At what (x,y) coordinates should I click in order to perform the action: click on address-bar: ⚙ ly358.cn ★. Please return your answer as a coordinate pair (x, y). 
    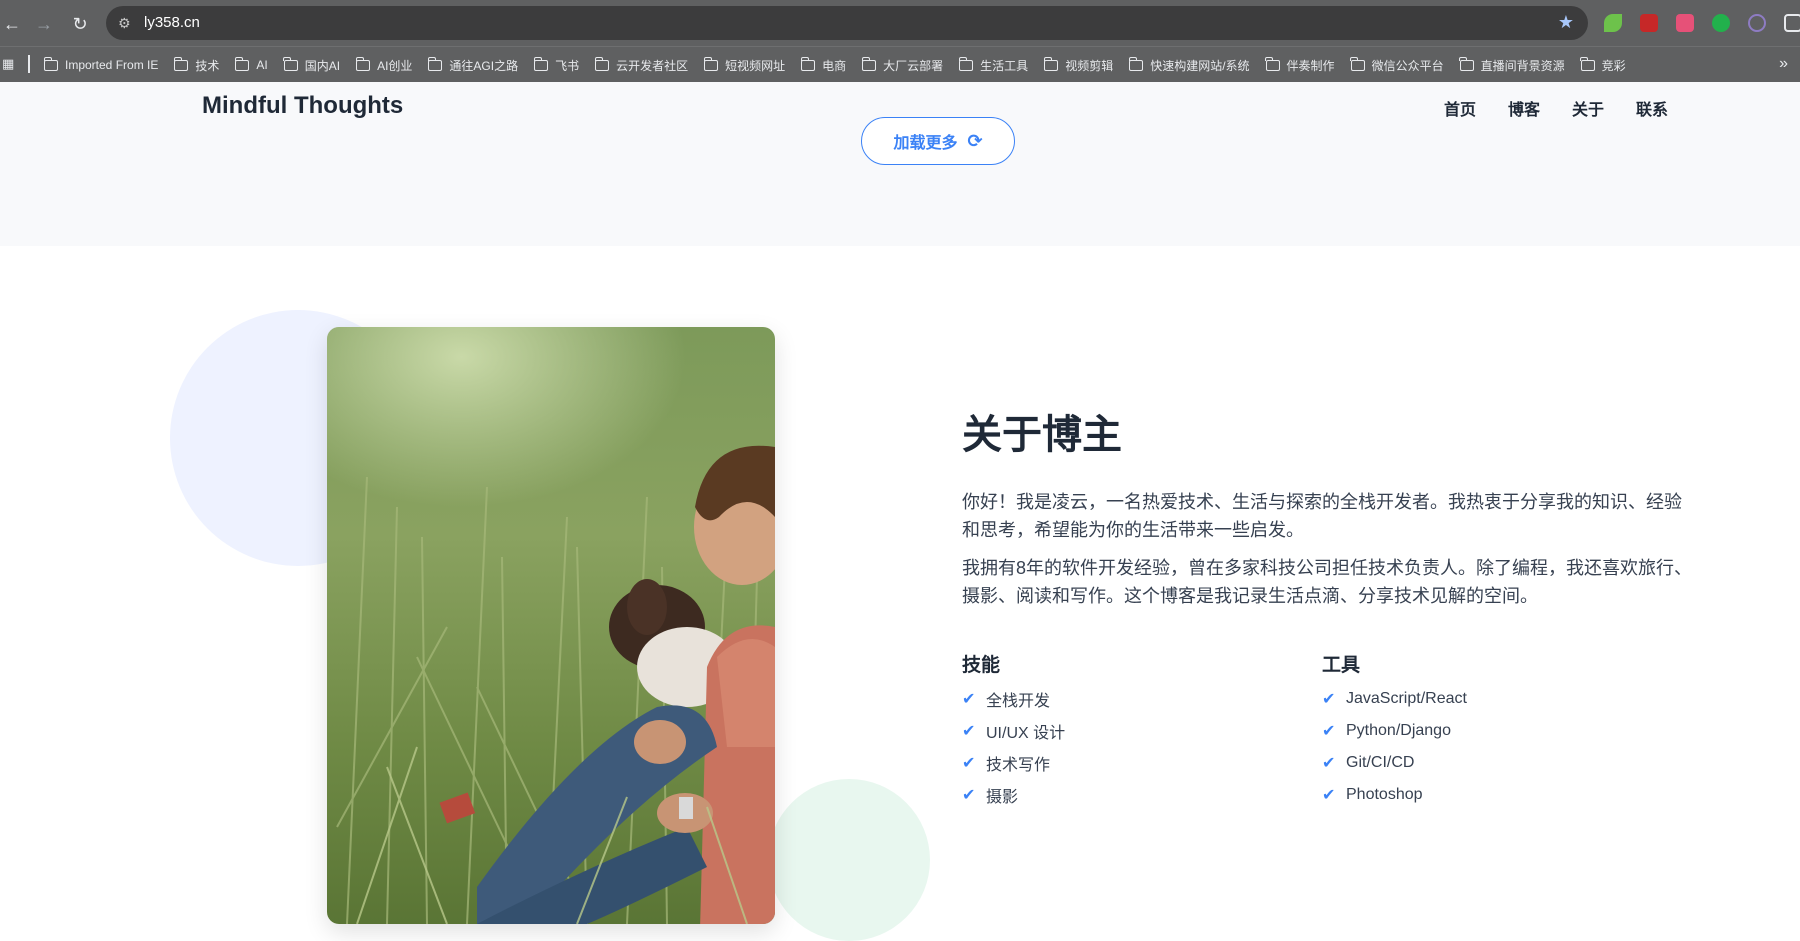
    Looking at the image, I should click on (847, 23).